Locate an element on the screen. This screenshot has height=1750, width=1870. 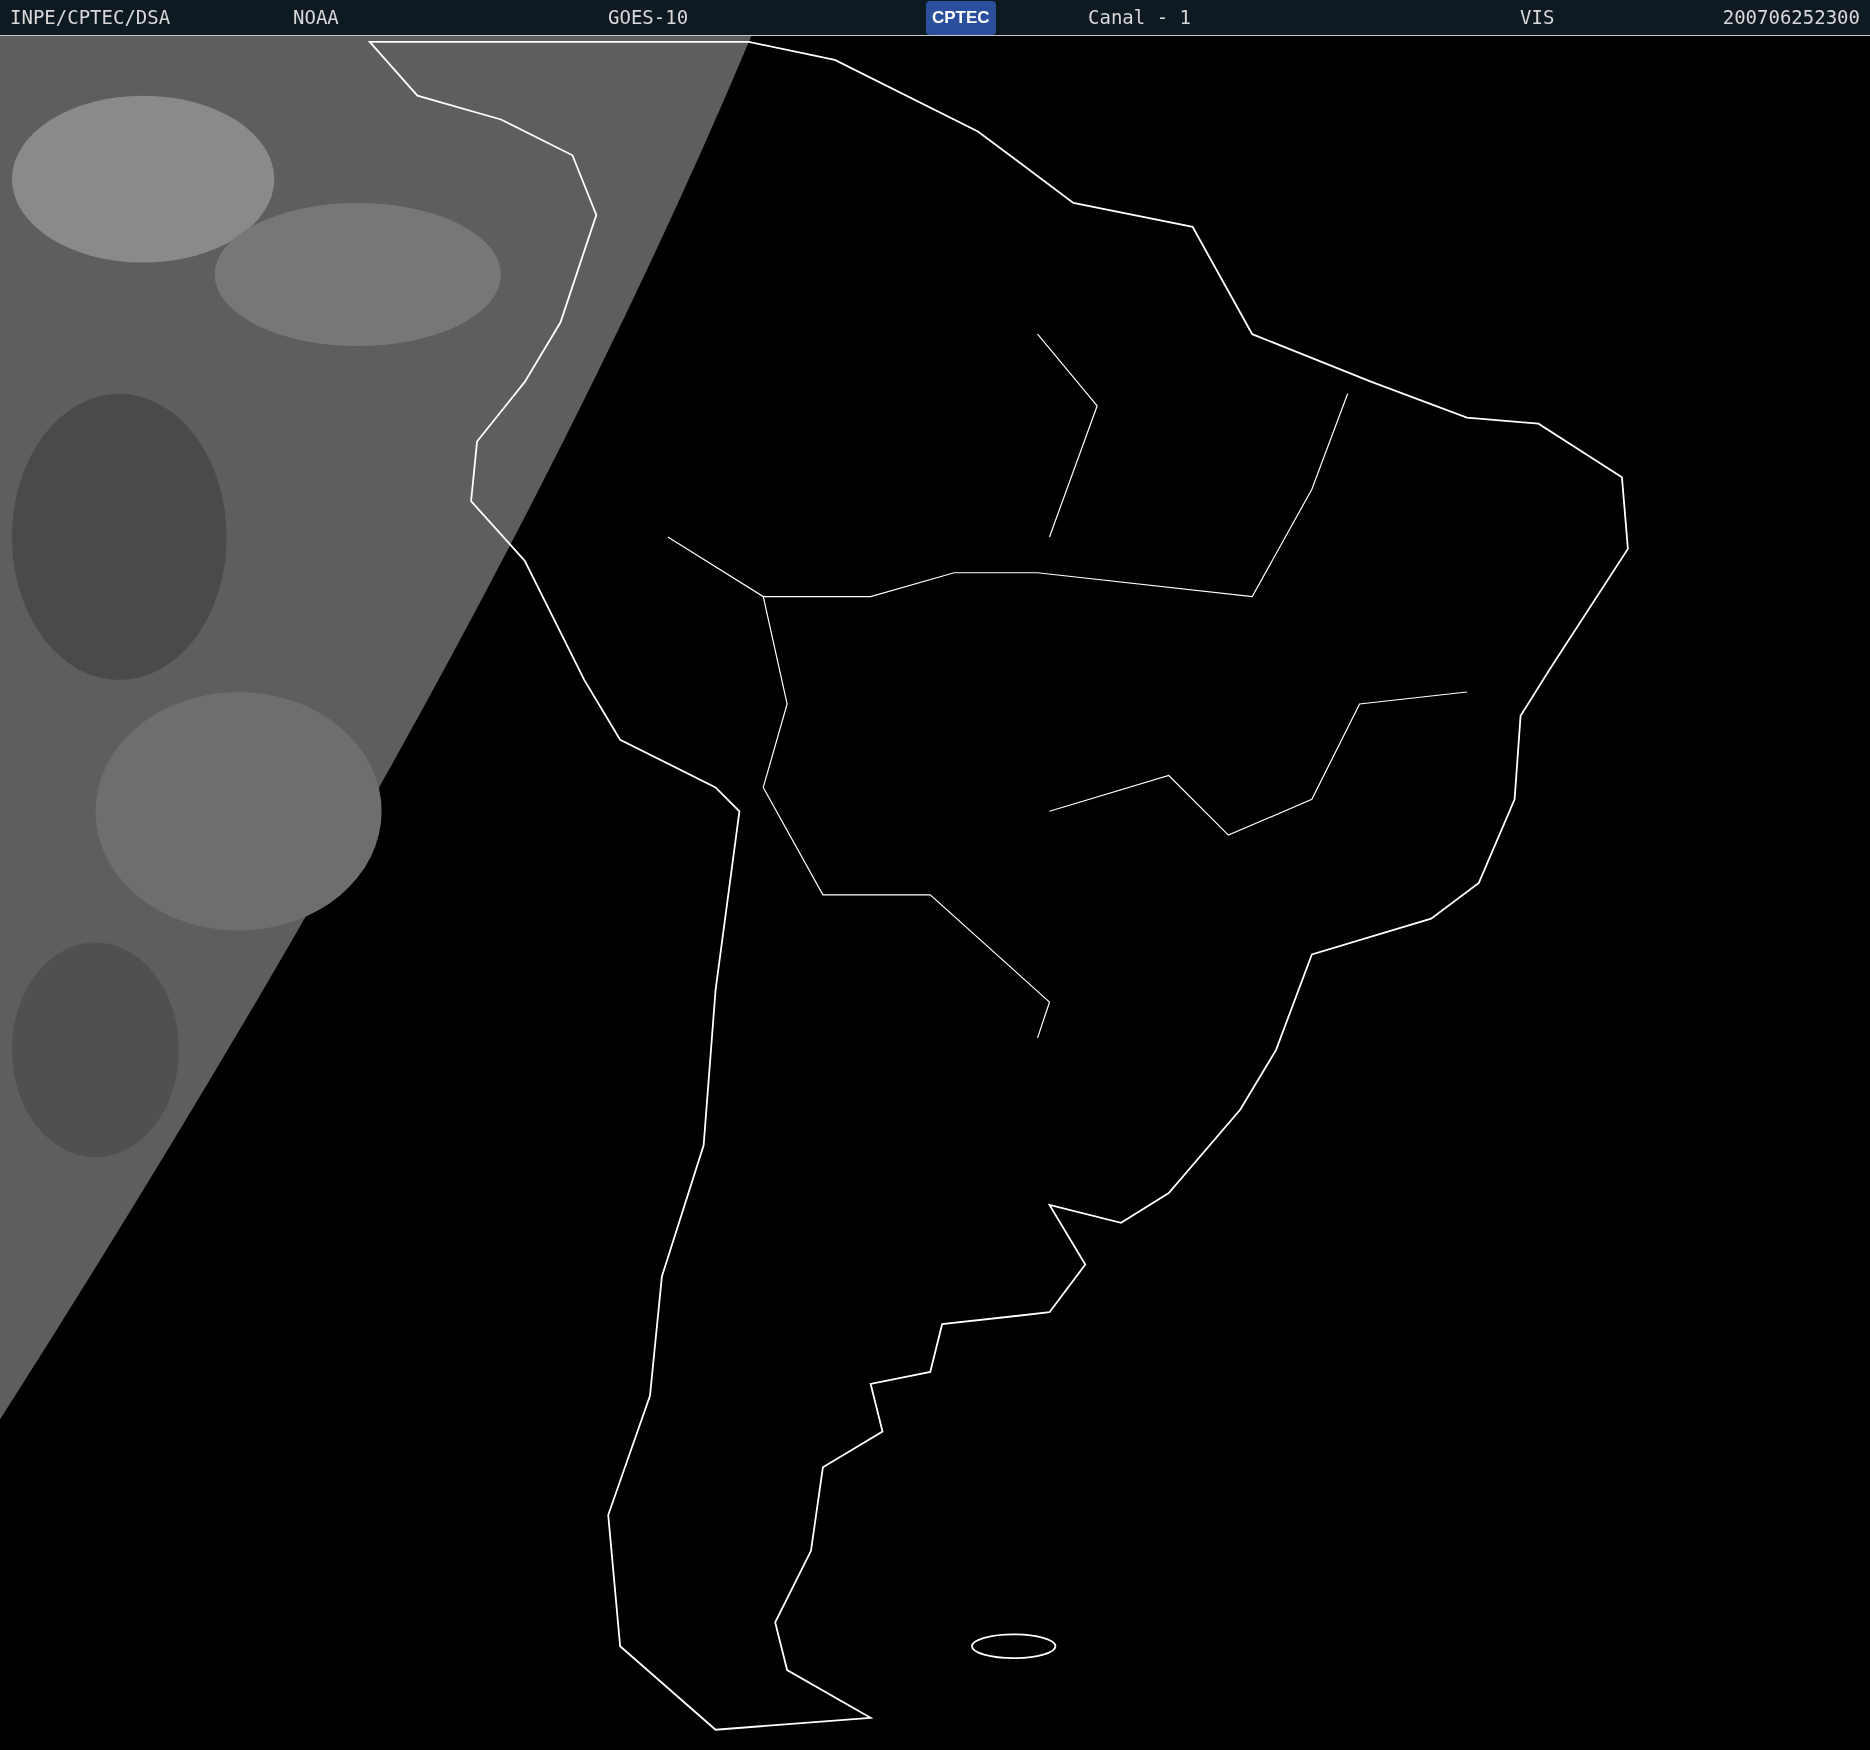
agency-label: INPE/CPTEC/DSA is located at coordinates (90, 18).